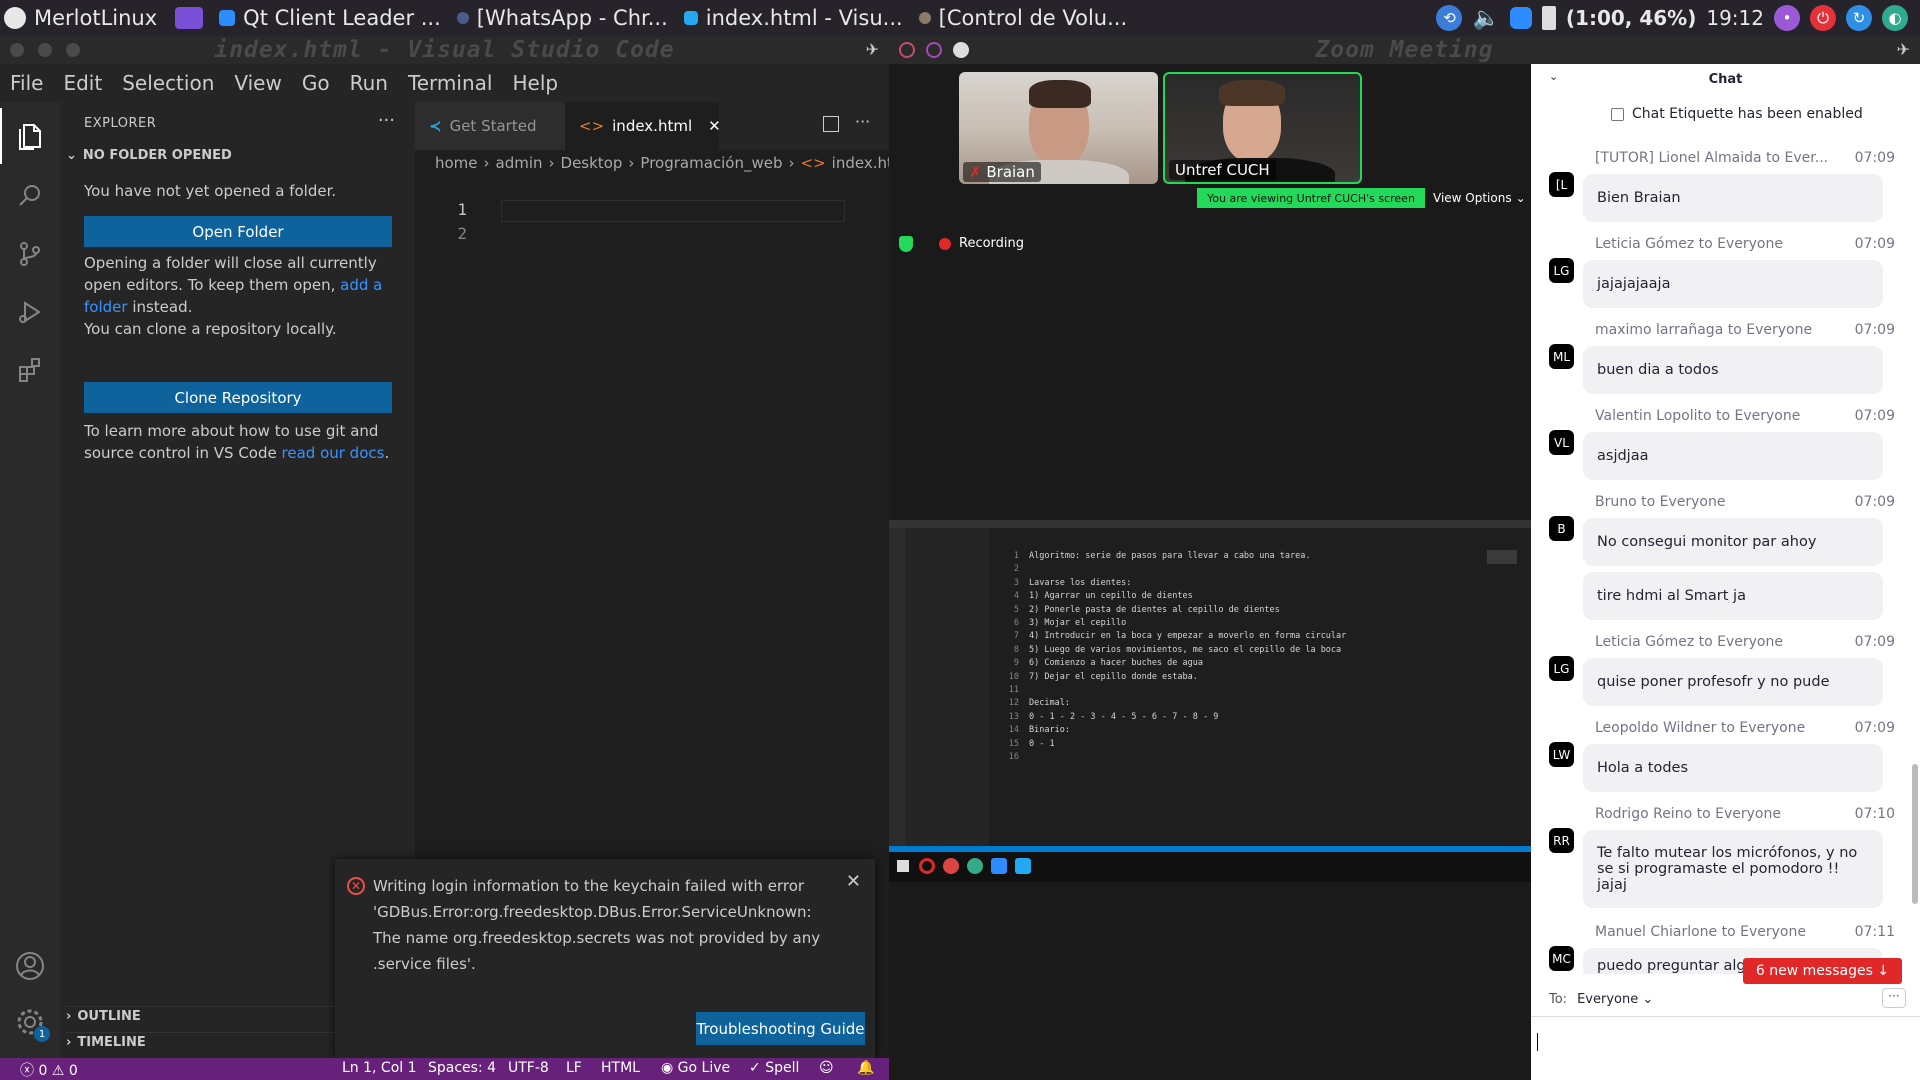 The width and height of the screenshot is (1920, 1080). What do you see at coordinates (865, 1068) in the screenshot?
I see `notifications-bell-icon: 🔔` at bounding box center [865, 1068].